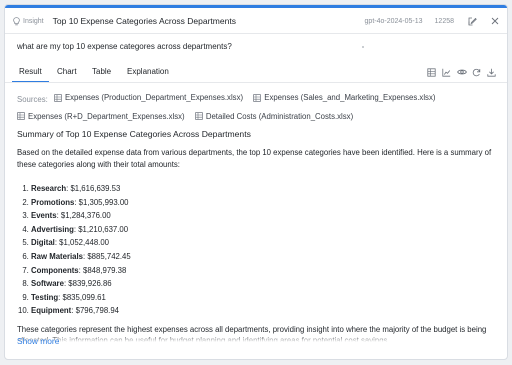  Describe the element at coordinates (256, 73) in the screenshot. I see `result-tabs: Result Chart Table Explanation` at that location.